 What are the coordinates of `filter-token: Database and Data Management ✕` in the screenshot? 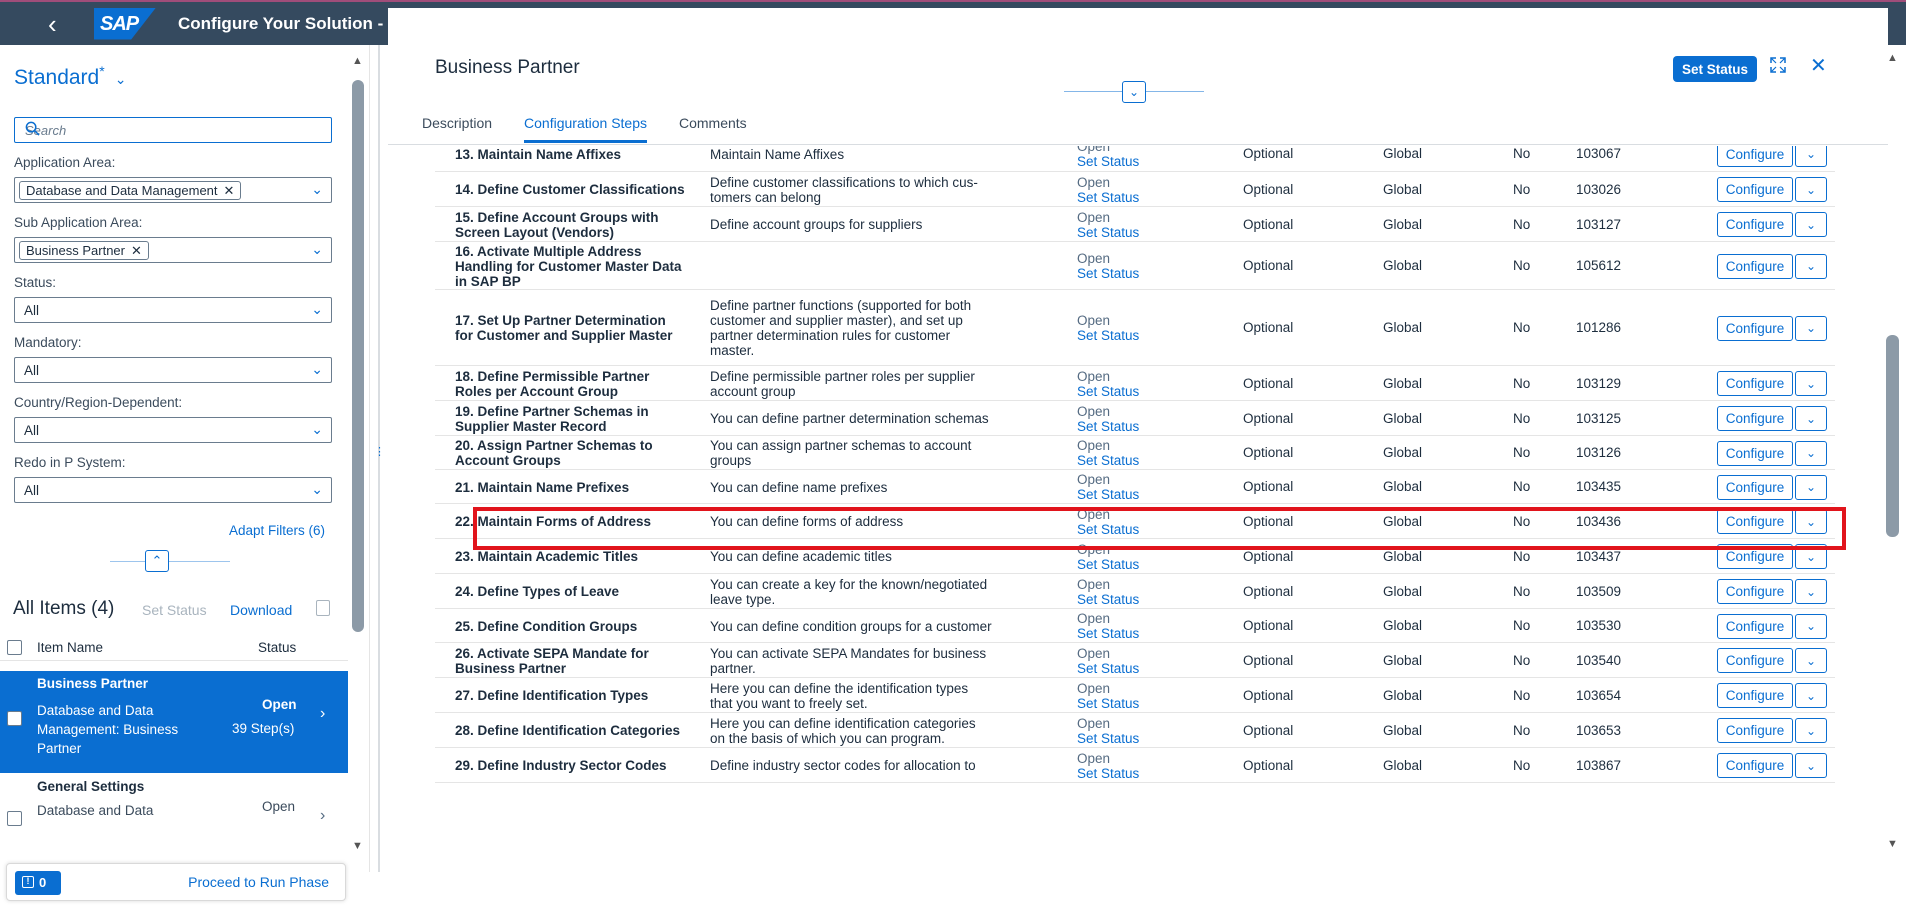 It's located at (130, 190).